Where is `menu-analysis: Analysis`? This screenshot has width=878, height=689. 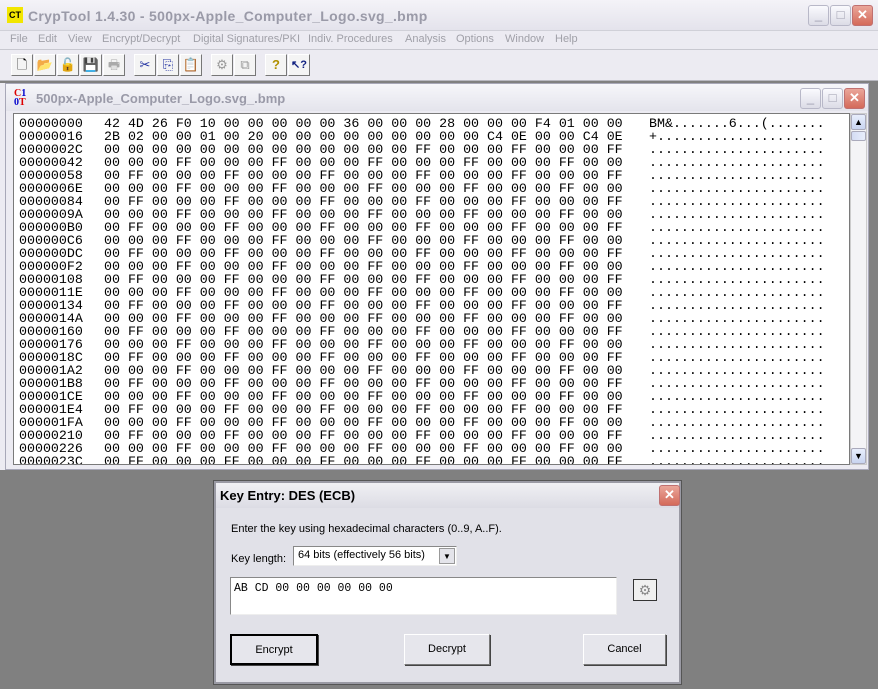 menu-analysis: Analysis is located at coordinates (425, 39).